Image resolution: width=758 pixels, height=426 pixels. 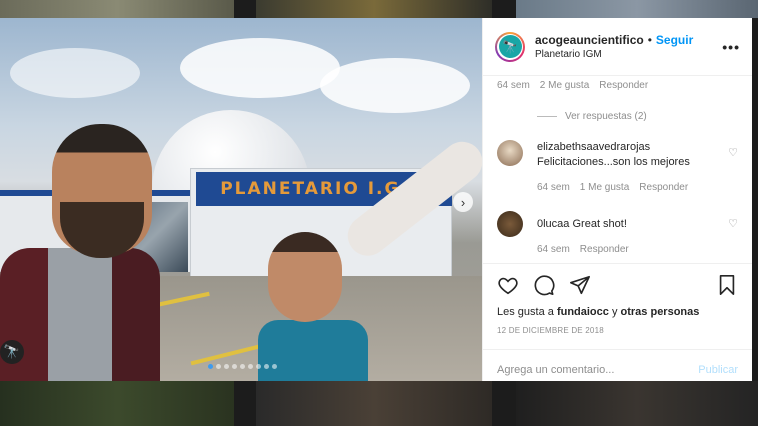 What do you see at coordinates (613, 162) in the screenshot?
I see `comment-text: Felicitaciones...son los mejores` at bounding box center [613, 162].